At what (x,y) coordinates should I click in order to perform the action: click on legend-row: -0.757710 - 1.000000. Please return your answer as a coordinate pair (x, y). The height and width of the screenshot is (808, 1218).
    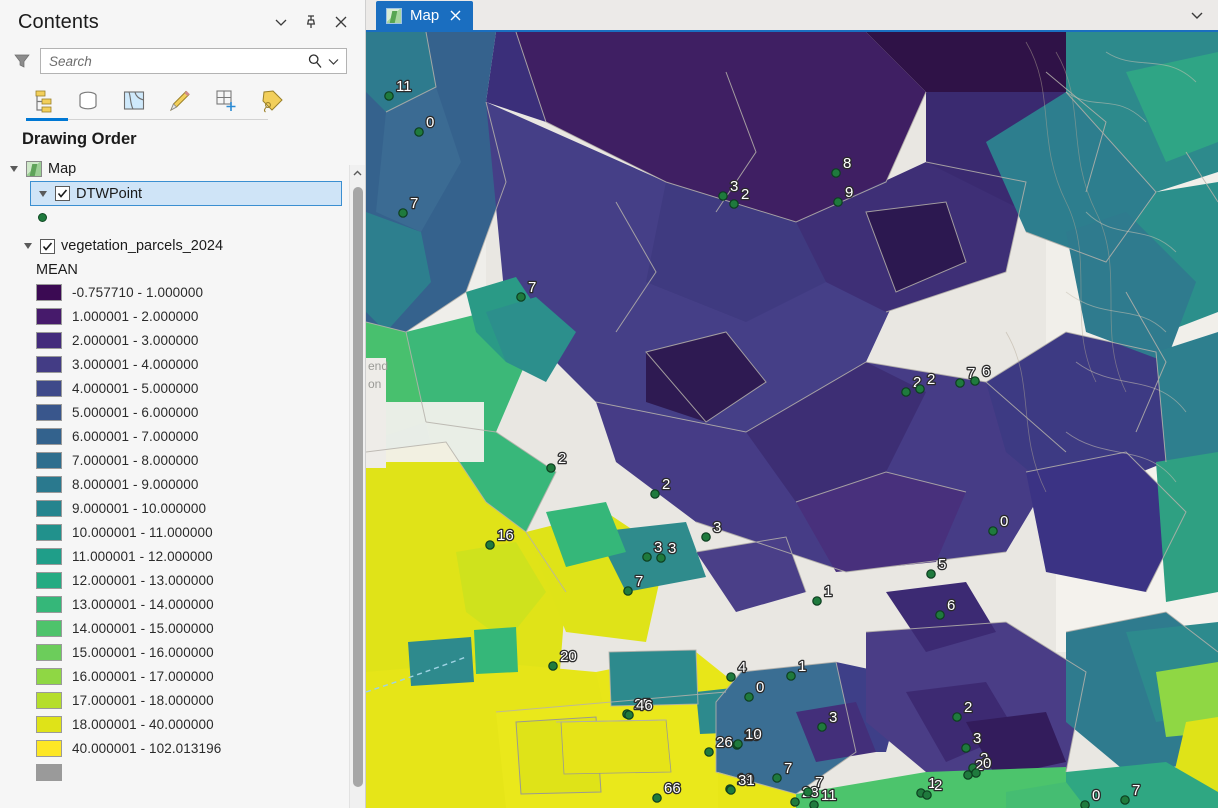
    Looking at the image, I should click on (182, 292).